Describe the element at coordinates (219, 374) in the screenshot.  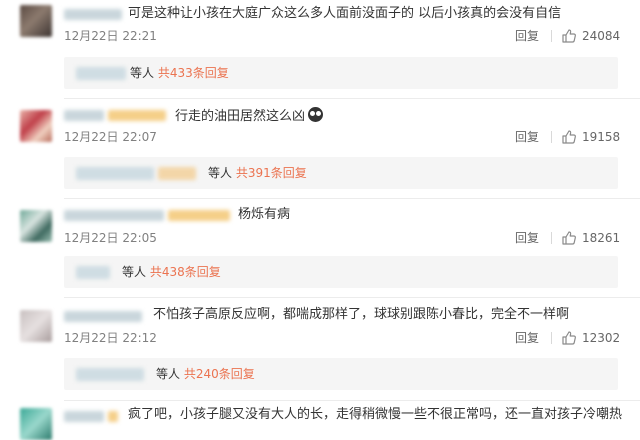
I see `reply-count-link: 共240条回复` at that location.